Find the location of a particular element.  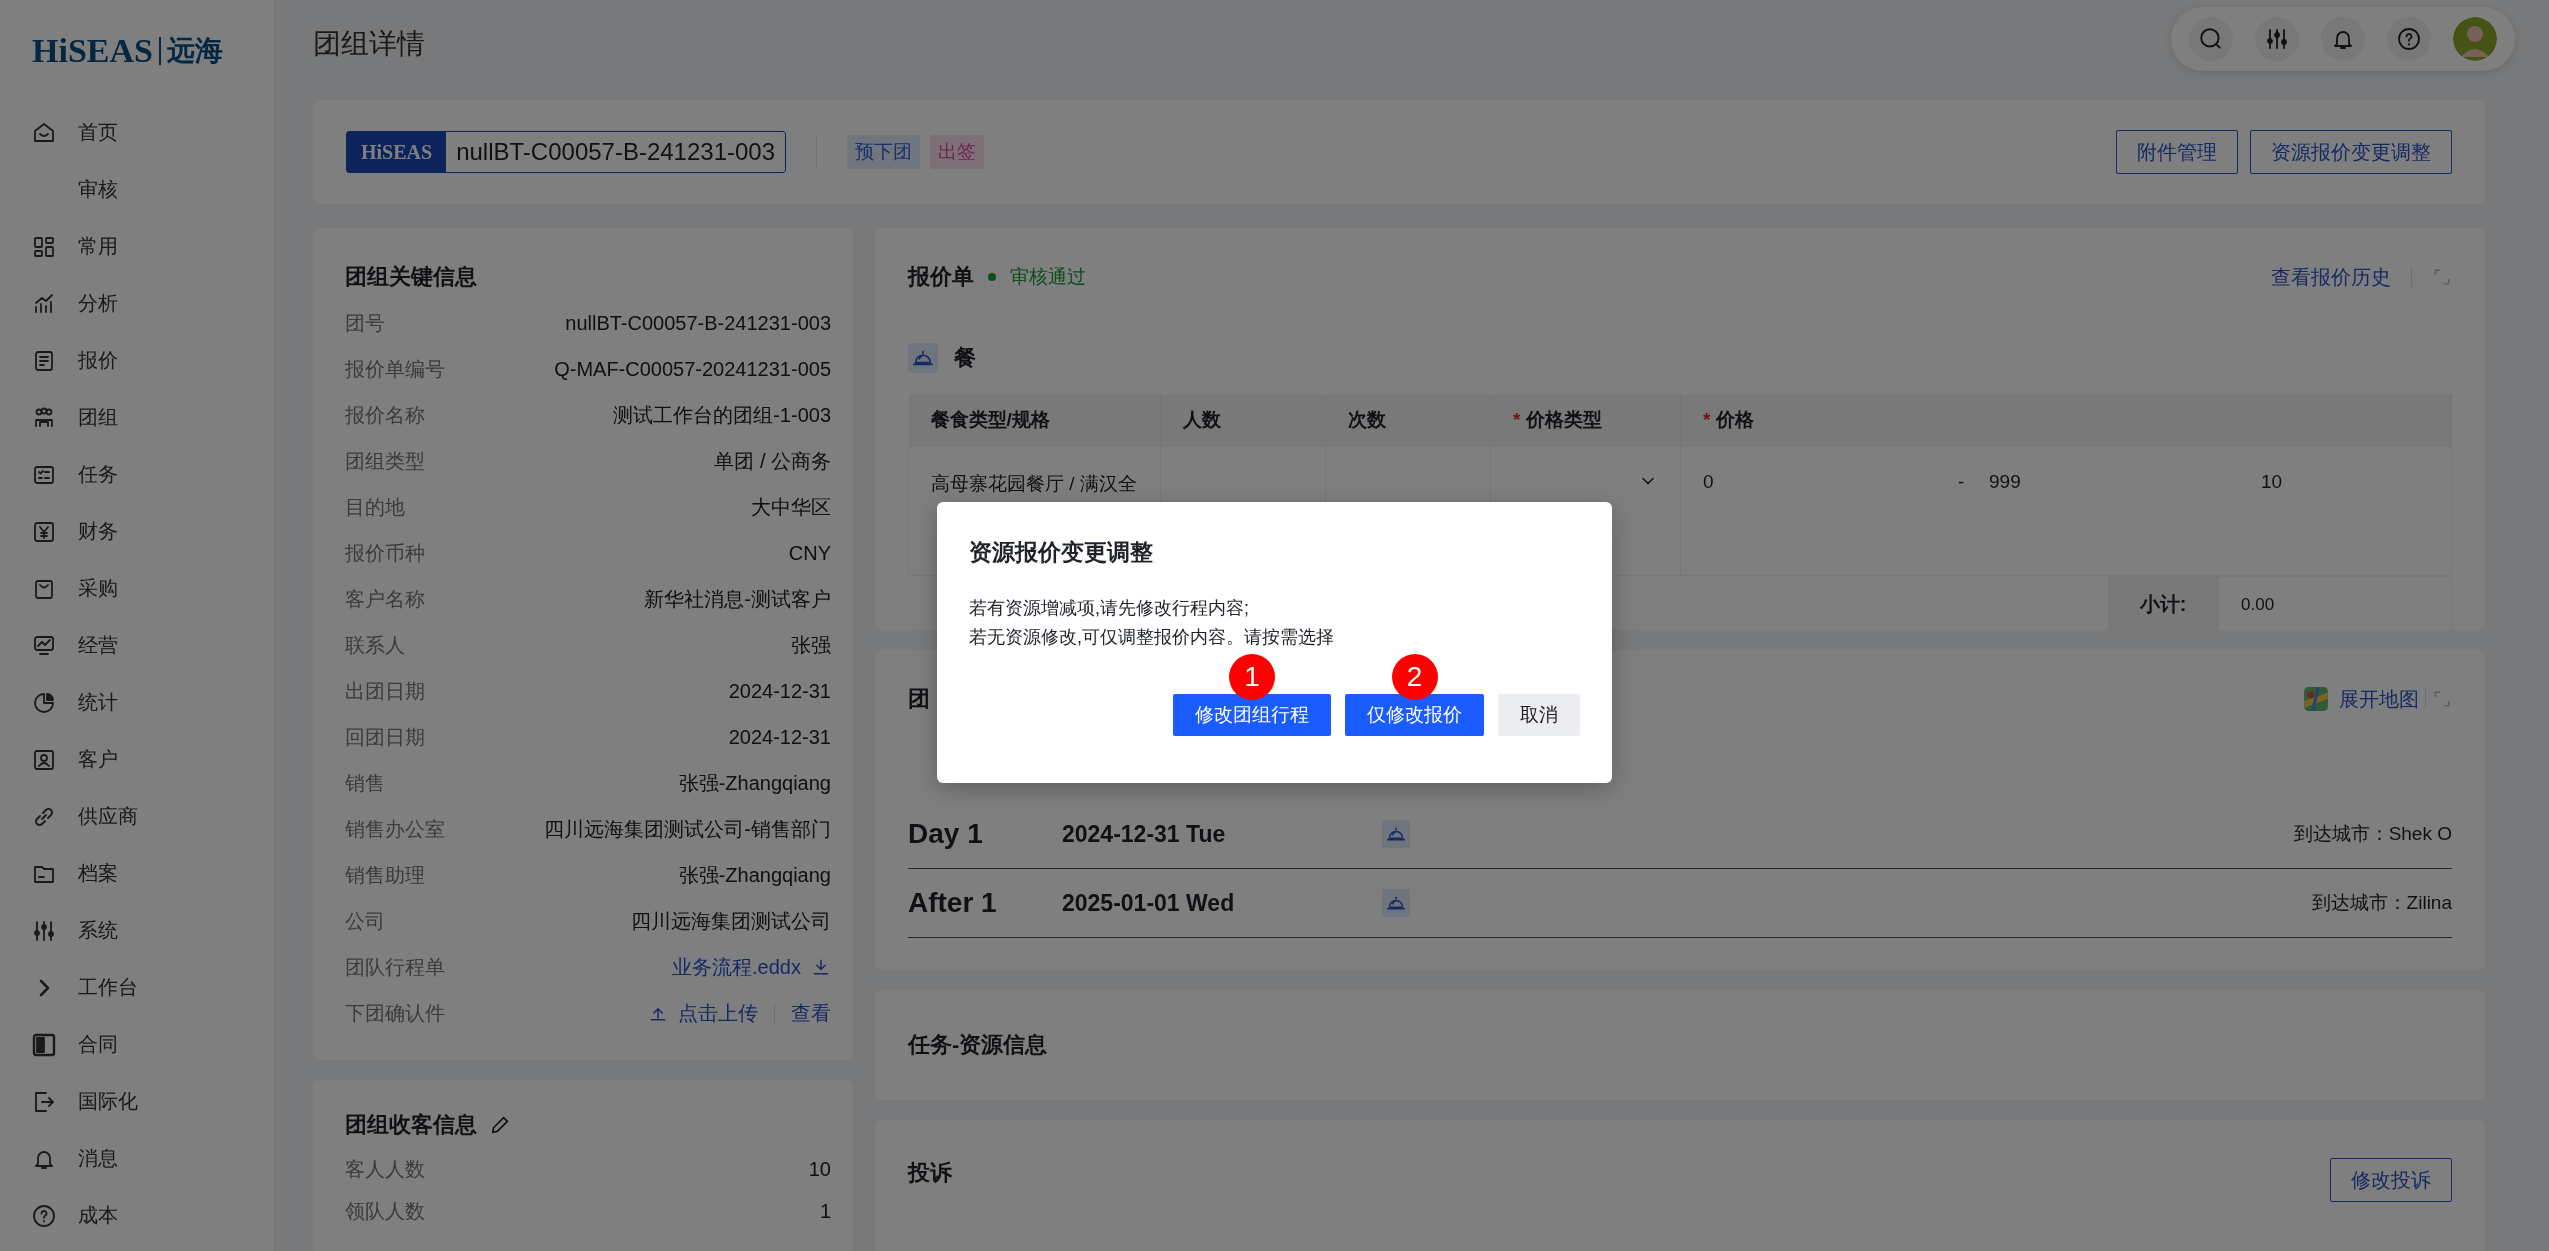

field-label: 客户名称 is located at coordinates (385, 599).